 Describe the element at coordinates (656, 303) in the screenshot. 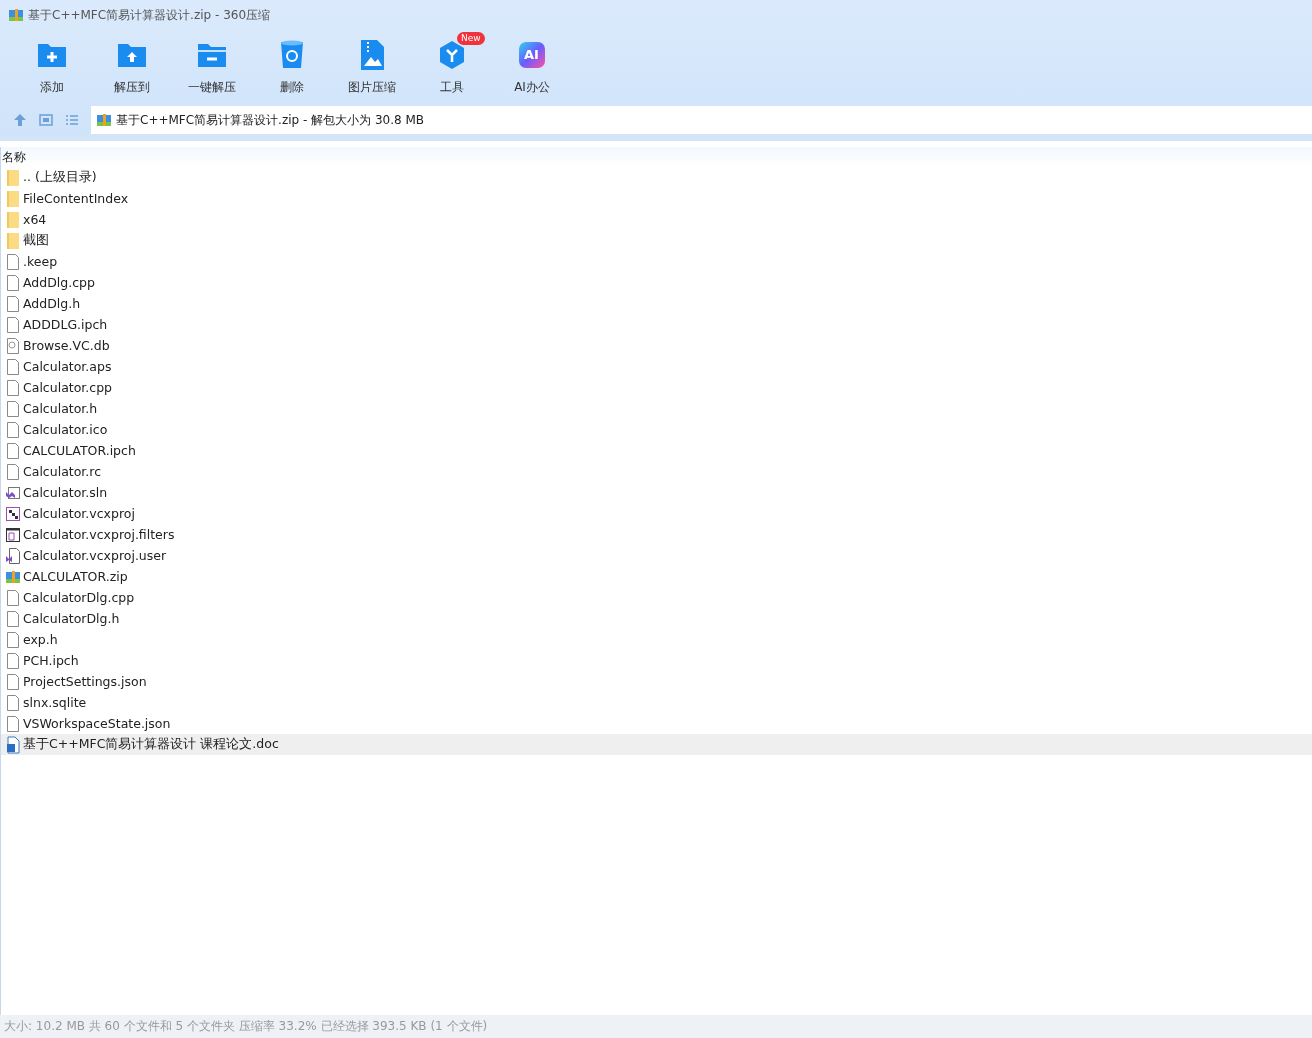

I see `file-row: AddDlg.h` at that location.